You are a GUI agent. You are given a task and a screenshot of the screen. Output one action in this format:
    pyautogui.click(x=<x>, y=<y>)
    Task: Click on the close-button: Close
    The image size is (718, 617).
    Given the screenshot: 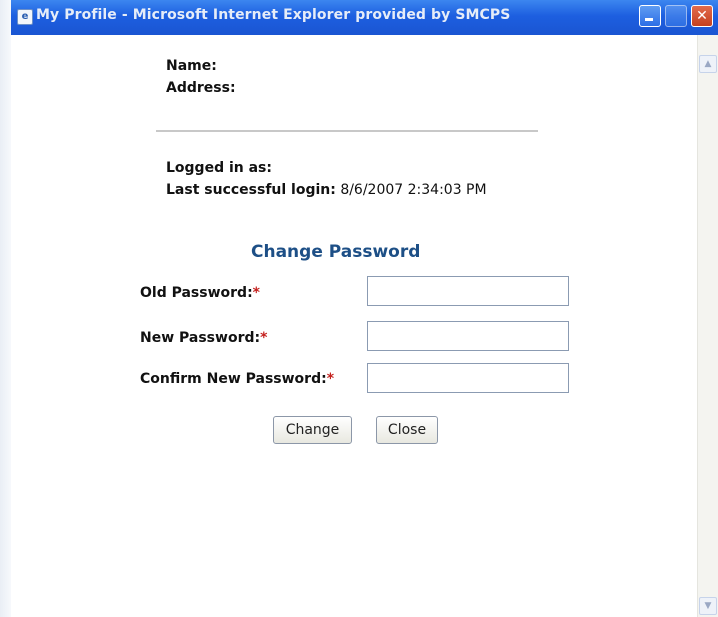 What is the action you would take?
    pyautogui.click(x=407, y=430)
    